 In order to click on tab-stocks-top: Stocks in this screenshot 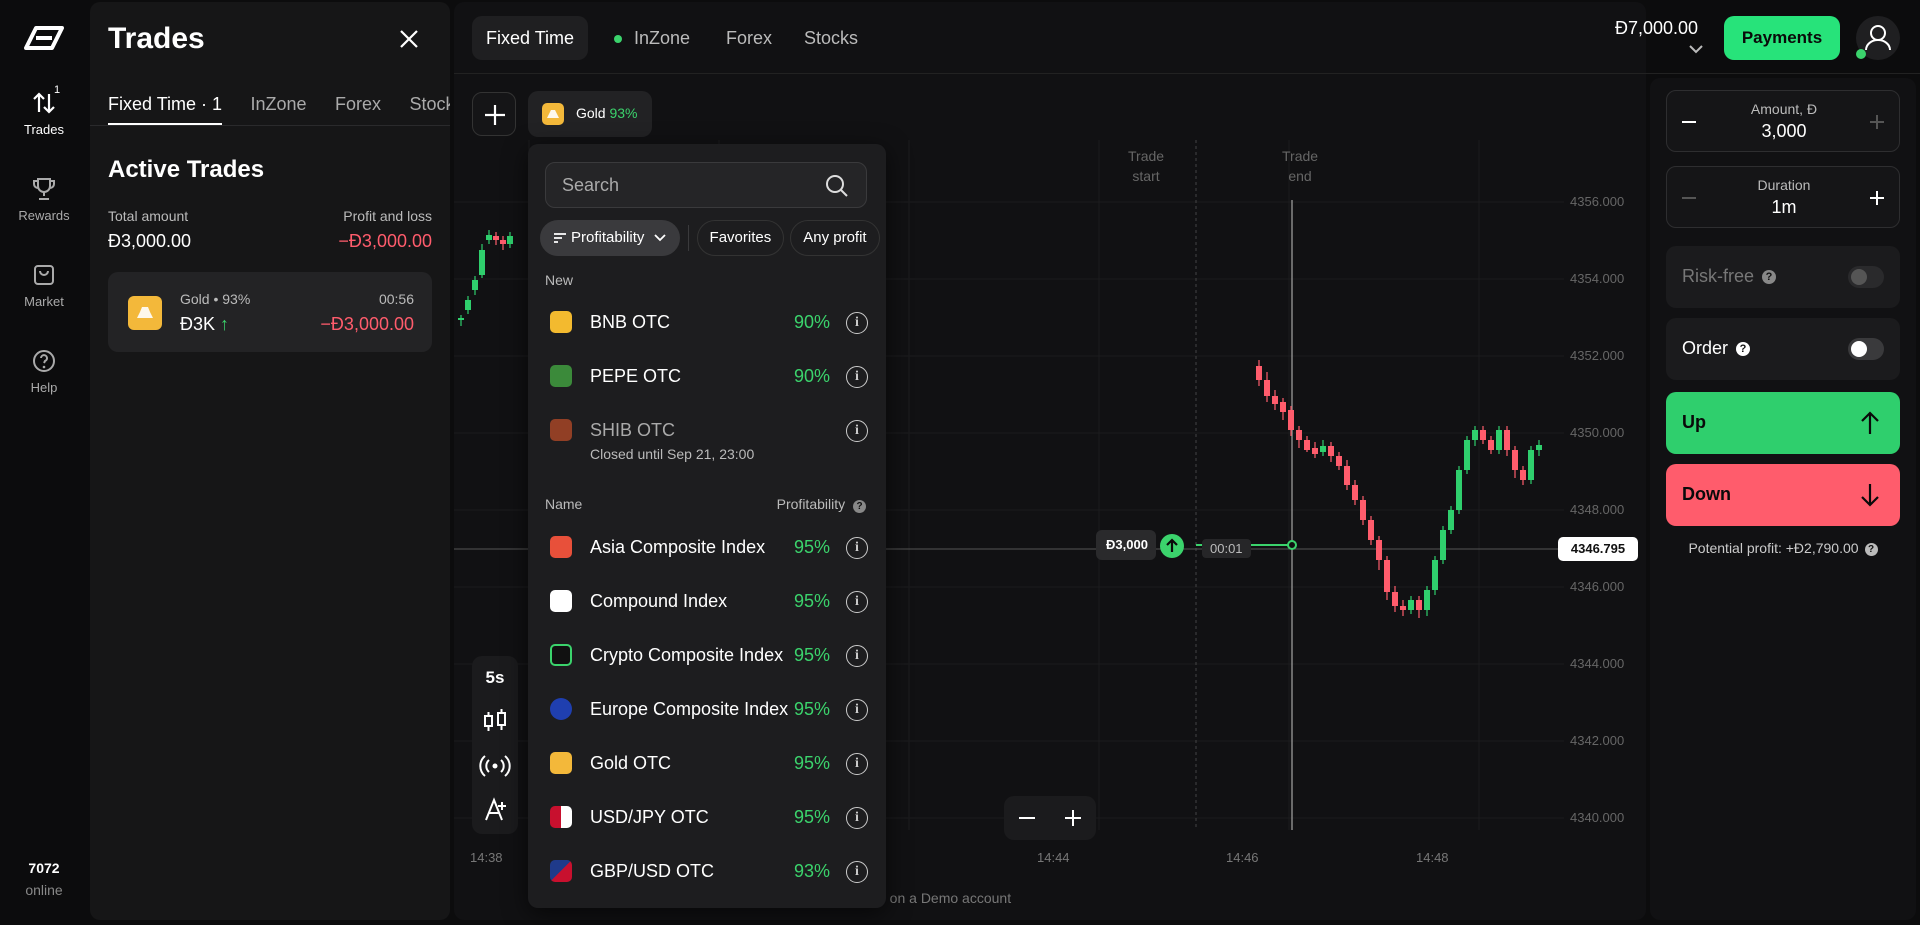, I will do `click(831, 38)`.